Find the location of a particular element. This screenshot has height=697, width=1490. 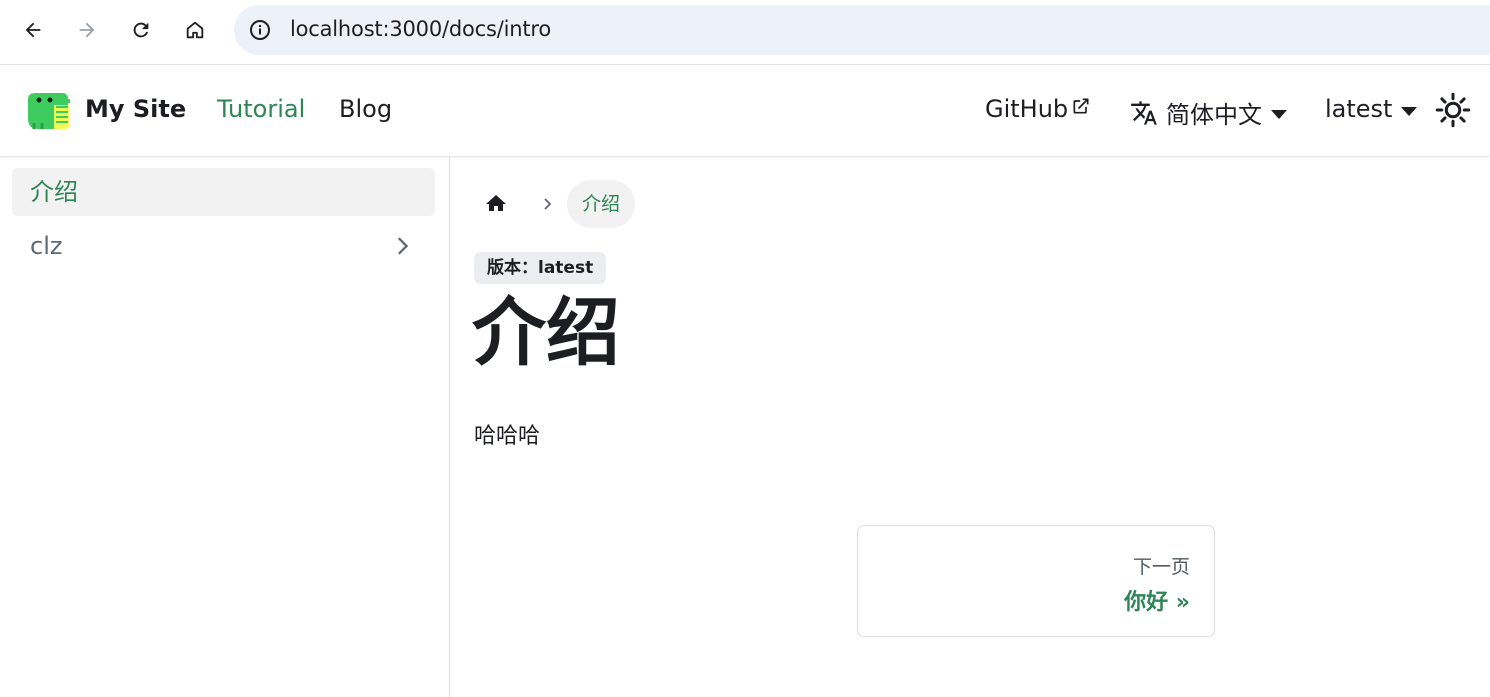

back-icon is located at coordinates (33, 30).